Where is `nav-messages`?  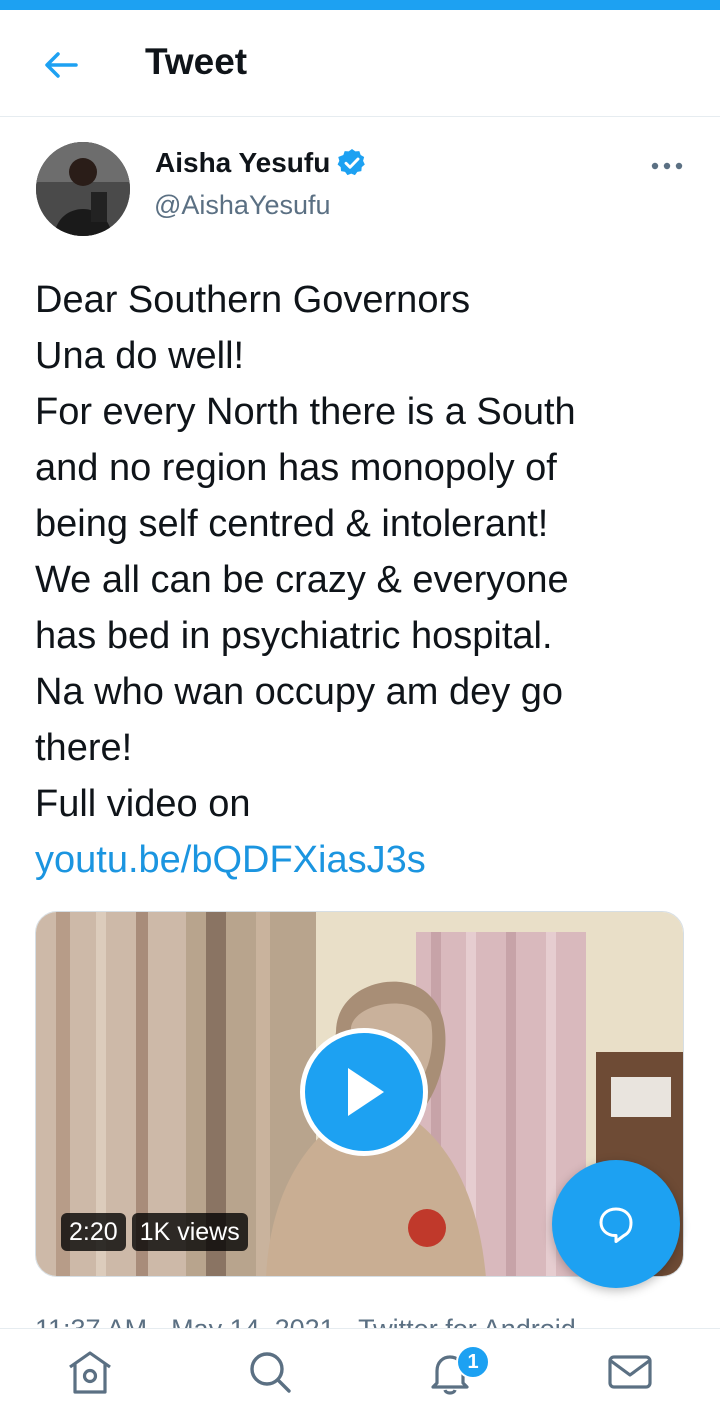 nav-messages is located at coordinates (630, 1377).